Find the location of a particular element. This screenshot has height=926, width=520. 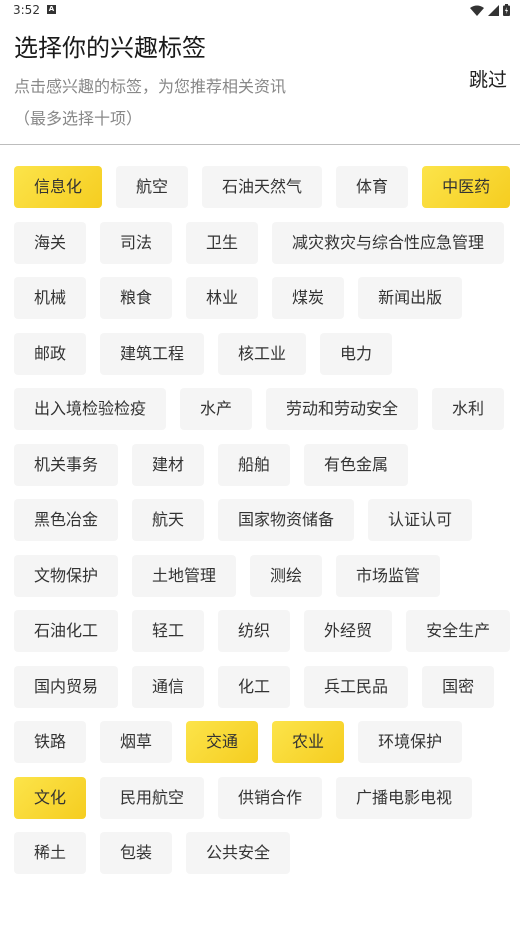

interest-tag: 文物保护 is located at coordinates (66, 575).